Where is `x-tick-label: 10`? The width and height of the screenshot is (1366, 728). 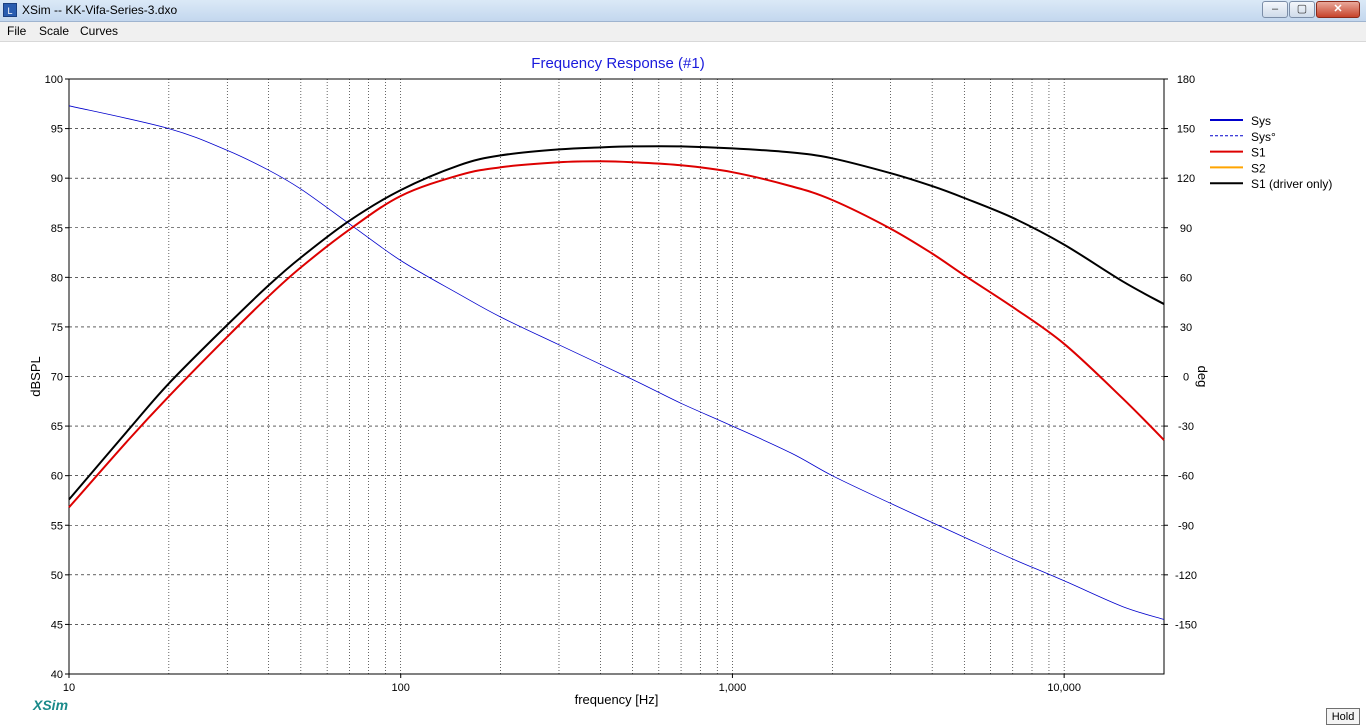 x-tick-label: 10 is located at coordinates (69, 688).